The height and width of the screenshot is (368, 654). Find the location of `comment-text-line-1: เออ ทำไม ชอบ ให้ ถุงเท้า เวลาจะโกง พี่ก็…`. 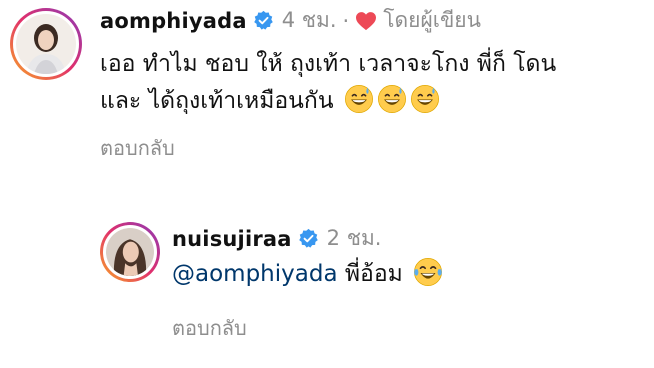

comment-text-line-1: เออ ทำไม ชอบ ให้ ถุงเท้า เวลาจะโกง พี่ก็… is located at coordinates (328, 64).